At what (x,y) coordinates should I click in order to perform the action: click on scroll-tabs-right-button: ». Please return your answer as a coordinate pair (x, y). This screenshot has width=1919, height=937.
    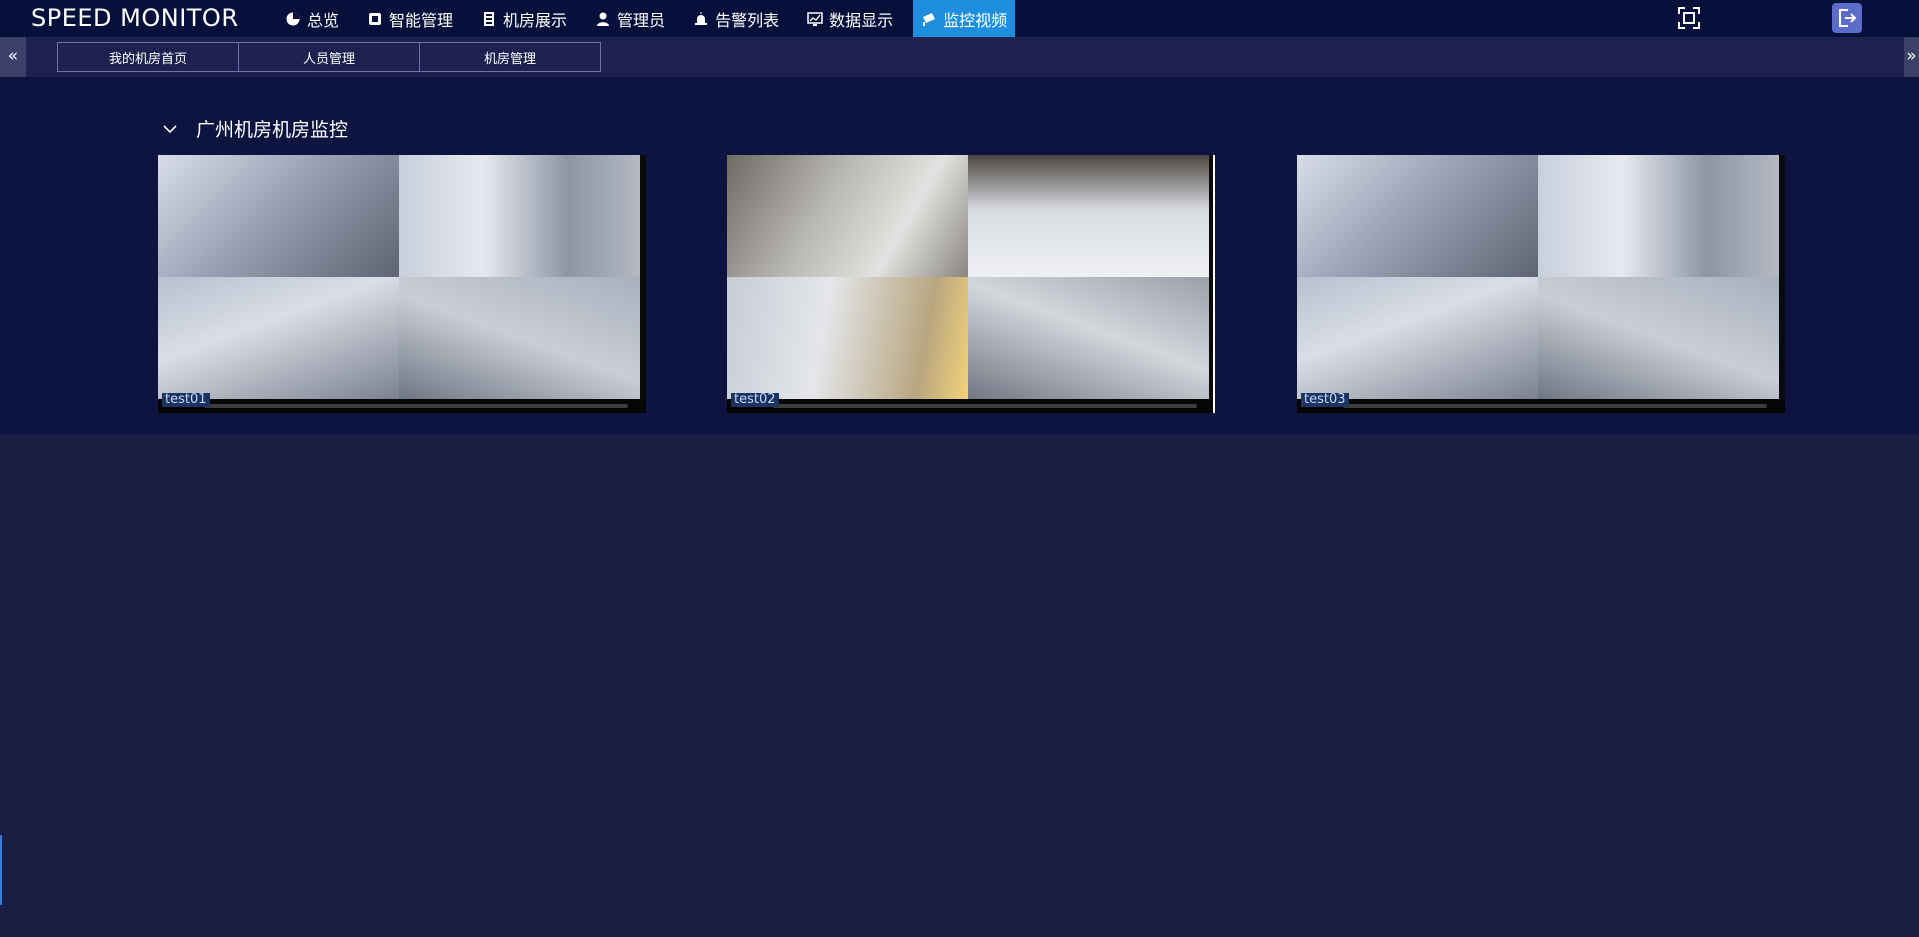
    Looking at the image, I should click on (1911, 57).